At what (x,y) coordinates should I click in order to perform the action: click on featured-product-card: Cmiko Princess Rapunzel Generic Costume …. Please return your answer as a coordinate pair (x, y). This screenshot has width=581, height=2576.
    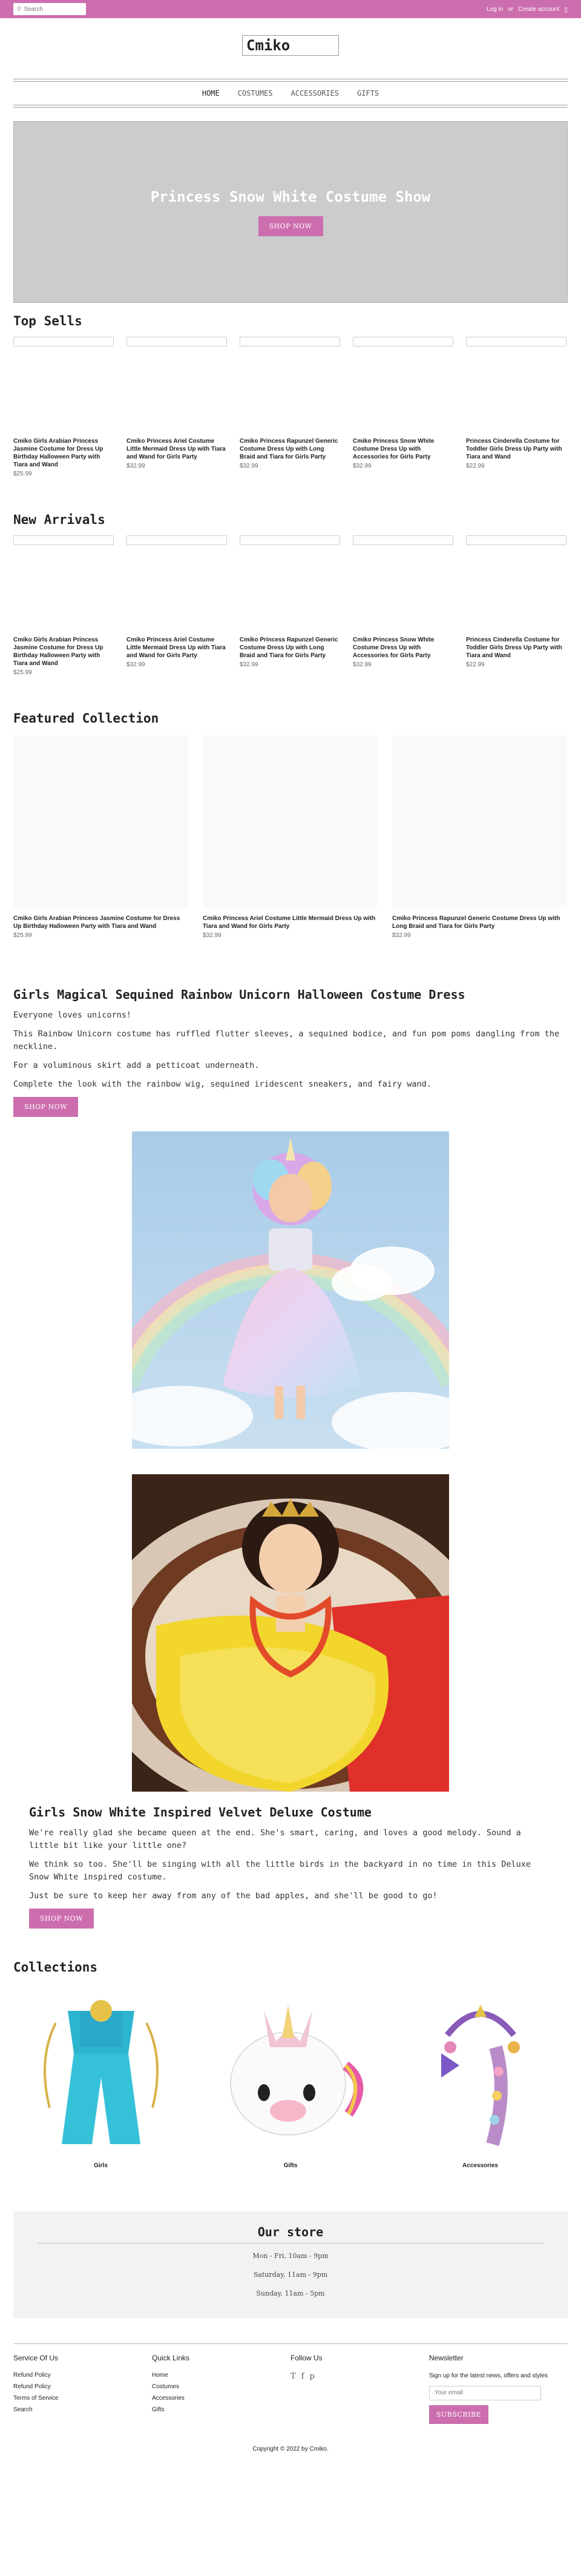
    Looking at the image, I should click on (479, 837).